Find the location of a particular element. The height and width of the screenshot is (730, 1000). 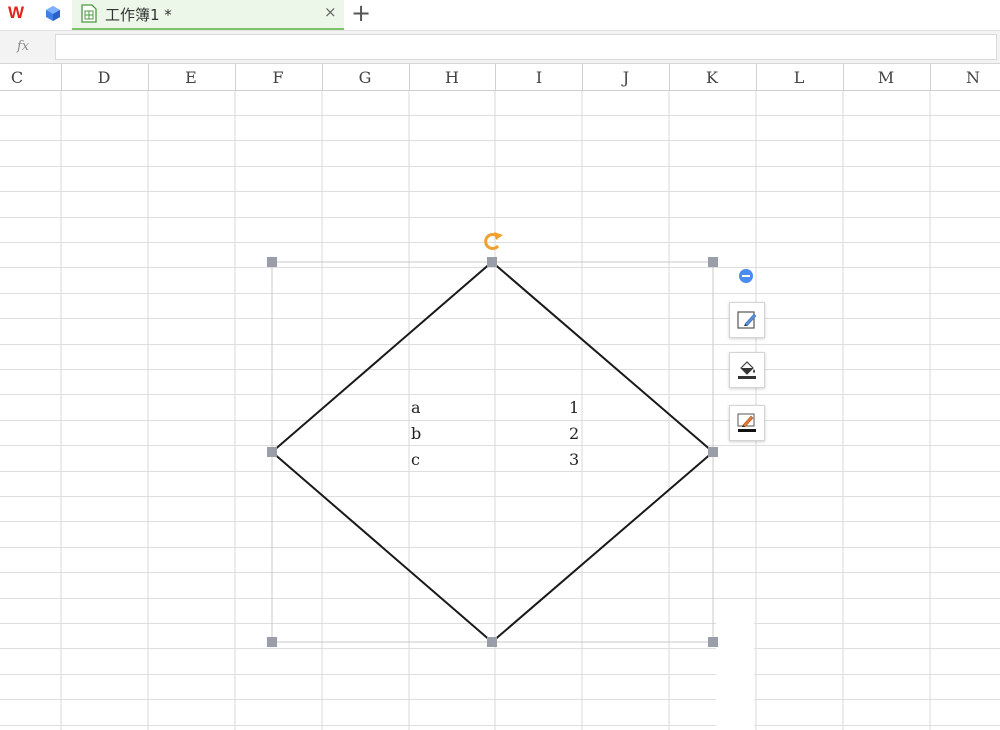

resize-handle-bottom-left is located at coordinates (272, 642).